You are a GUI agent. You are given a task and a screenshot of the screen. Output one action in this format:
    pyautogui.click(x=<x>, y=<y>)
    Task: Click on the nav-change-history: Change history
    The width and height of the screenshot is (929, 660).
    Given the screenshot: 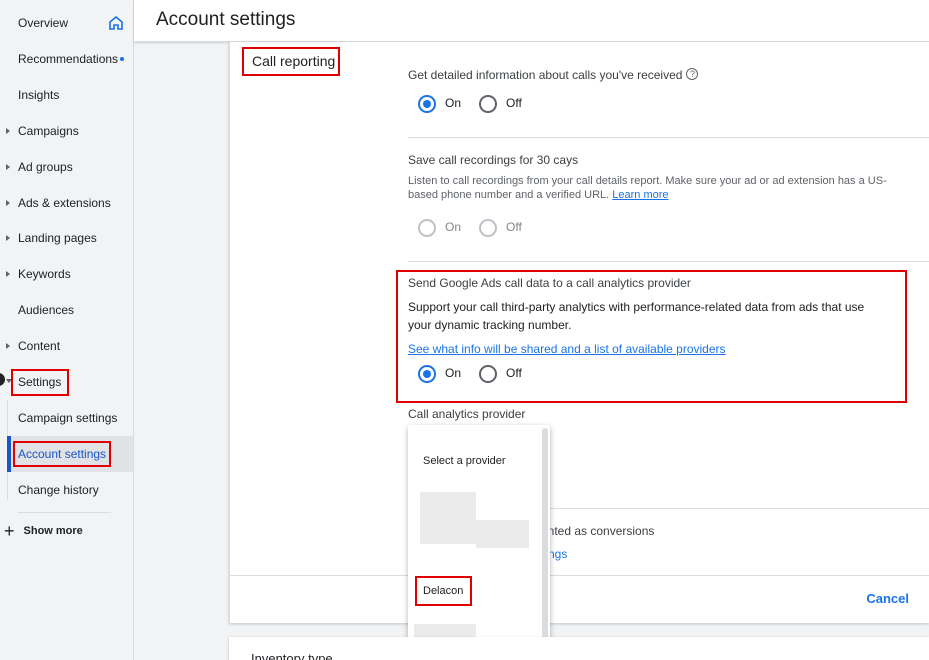 What is the action you would take?
    pyautogui.click(x=70, y=490)
    